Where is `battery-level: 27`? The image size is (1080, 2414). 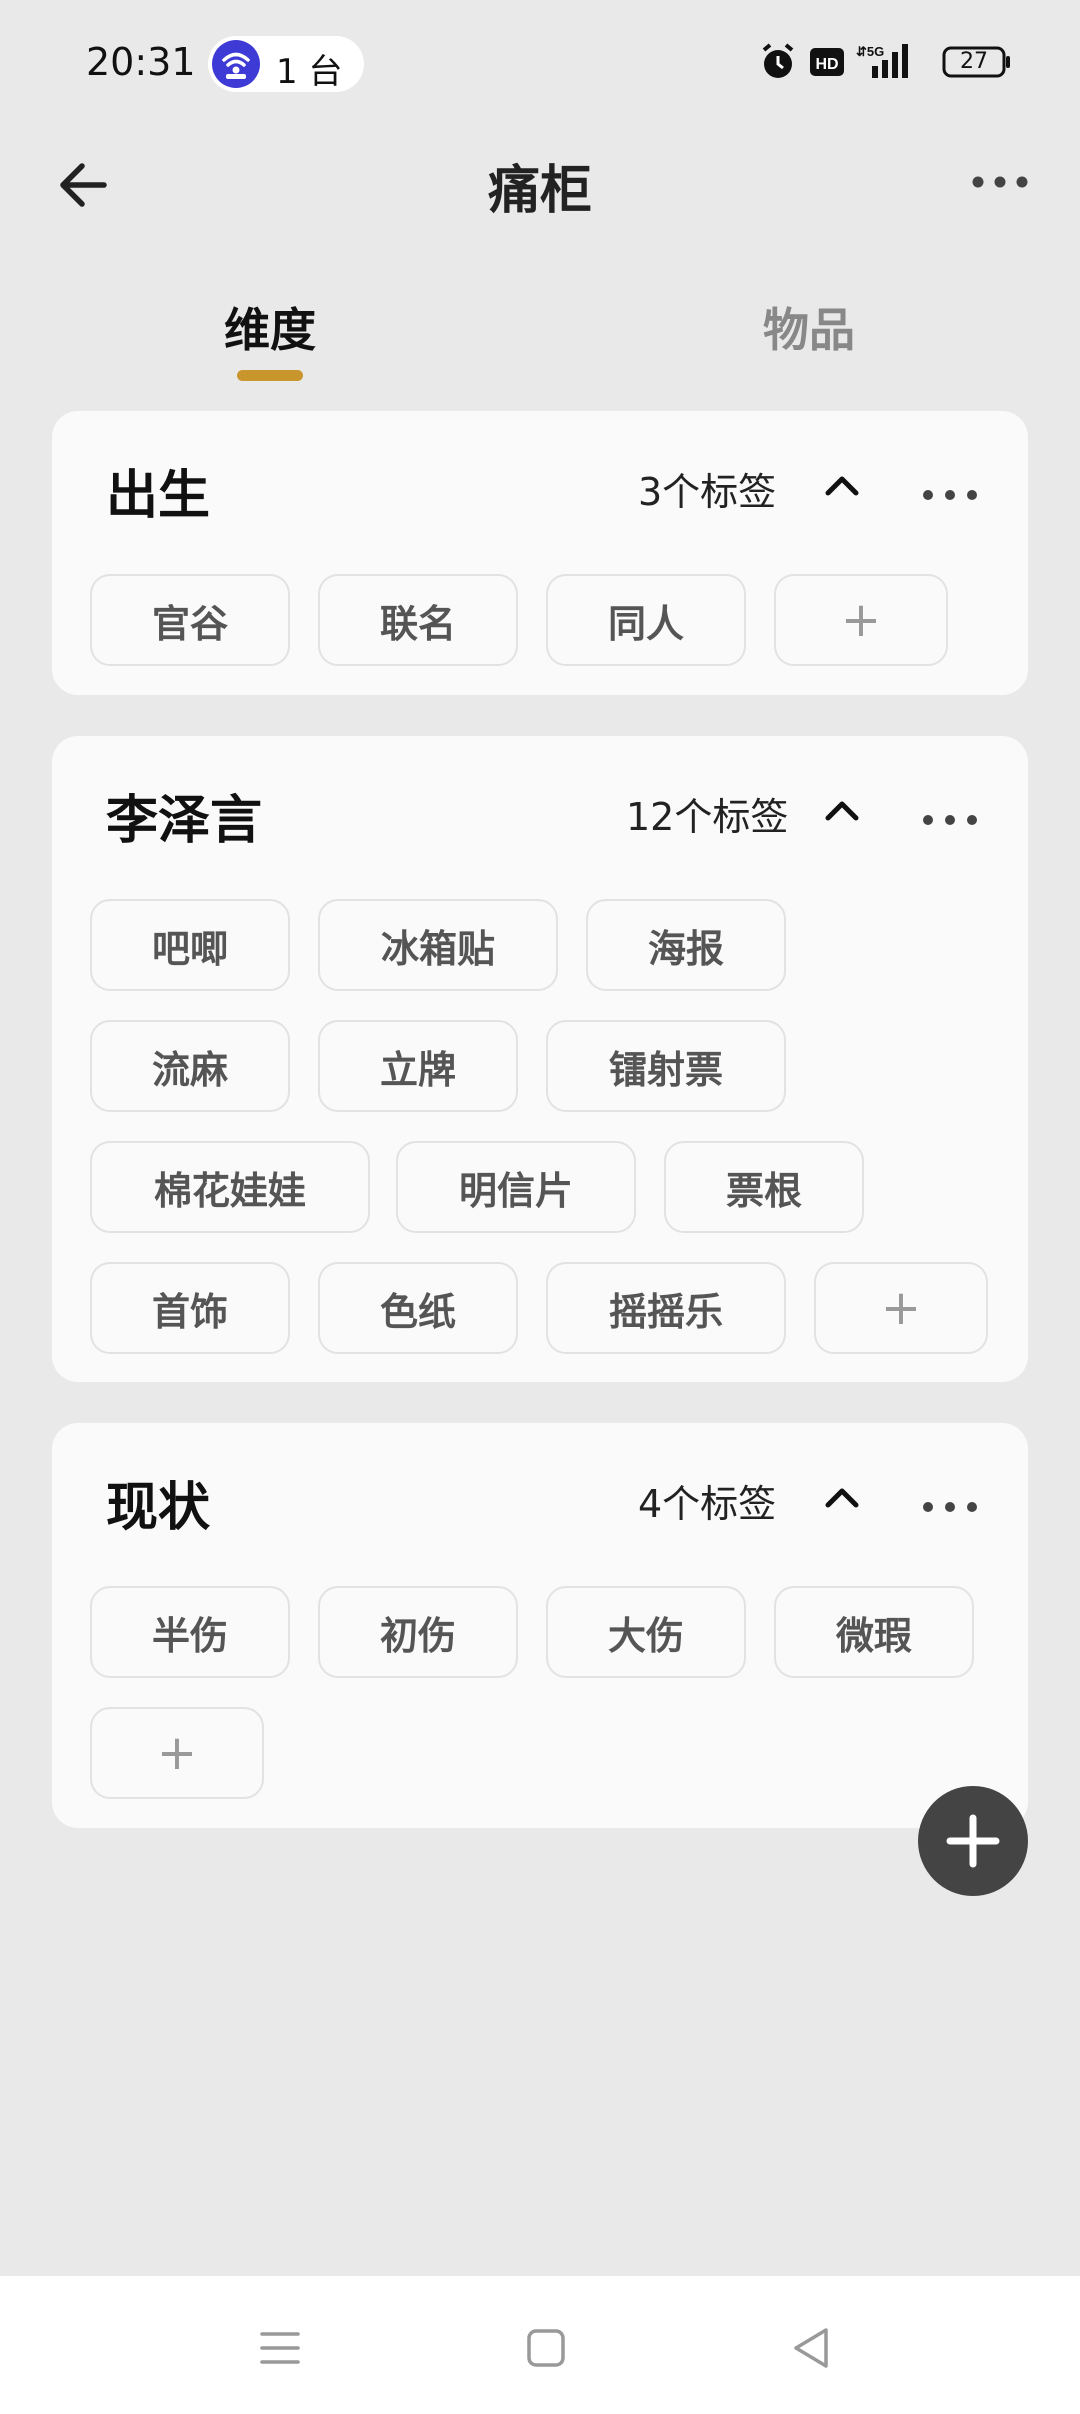 battery-level: 27 is located at coordinates (974, 61).